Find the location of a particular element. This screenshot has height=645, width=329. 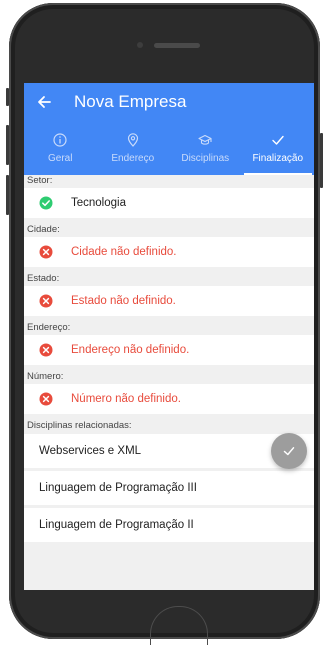

cidade-label: Cidade: is located at coordinates (43, 229).